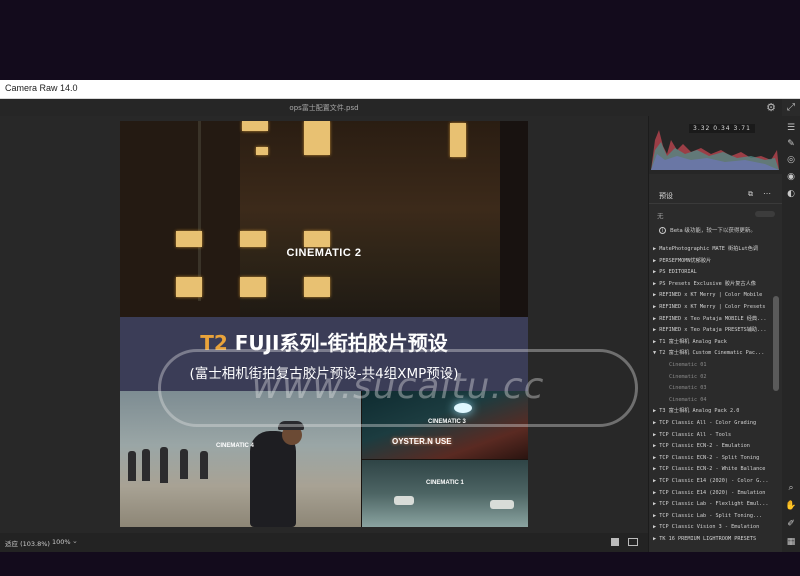  Describe the element at coordinates (662, 230) in the screenshot. I see `info-icon: i` at that location.